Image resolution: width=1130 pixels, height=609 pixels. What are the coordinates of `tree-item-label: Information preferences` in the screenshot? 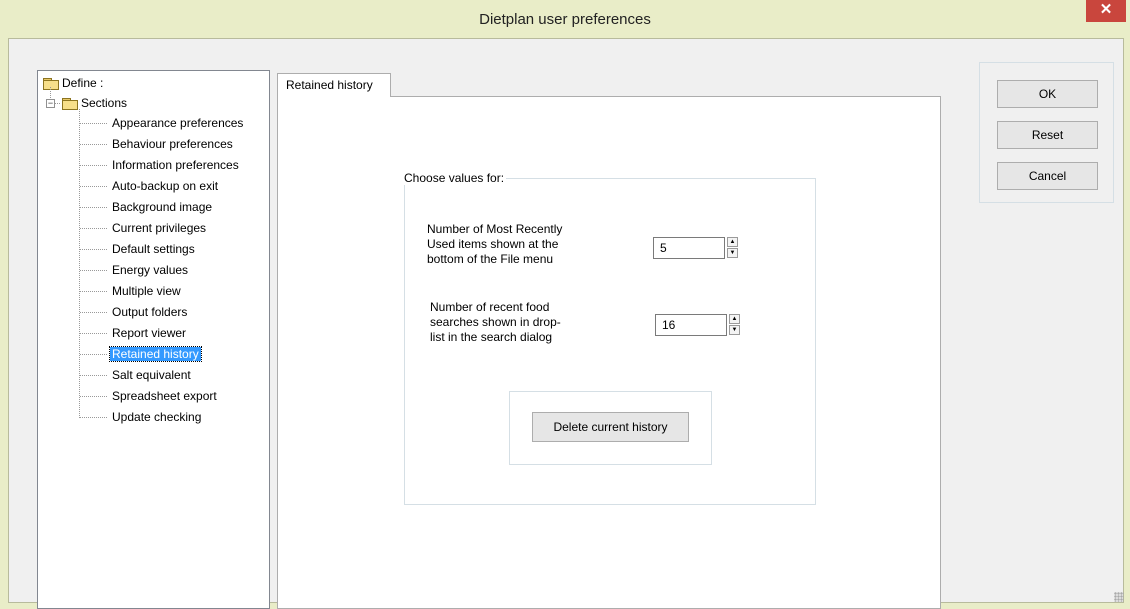 It's located at (175, 165).